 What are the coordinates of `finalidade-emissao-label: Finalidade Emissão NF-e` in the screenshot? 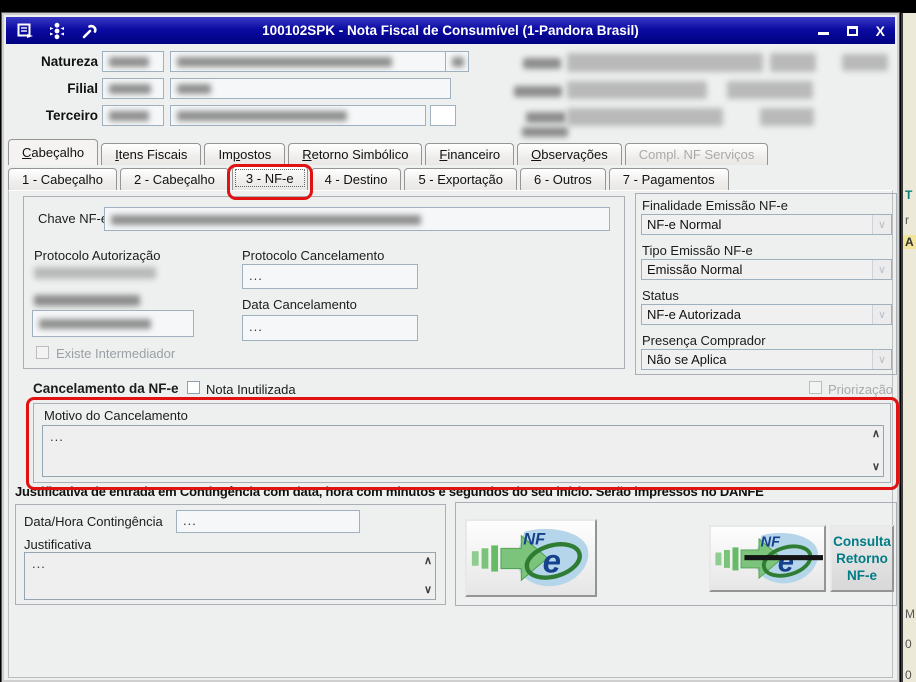 It's located at (715, 205).